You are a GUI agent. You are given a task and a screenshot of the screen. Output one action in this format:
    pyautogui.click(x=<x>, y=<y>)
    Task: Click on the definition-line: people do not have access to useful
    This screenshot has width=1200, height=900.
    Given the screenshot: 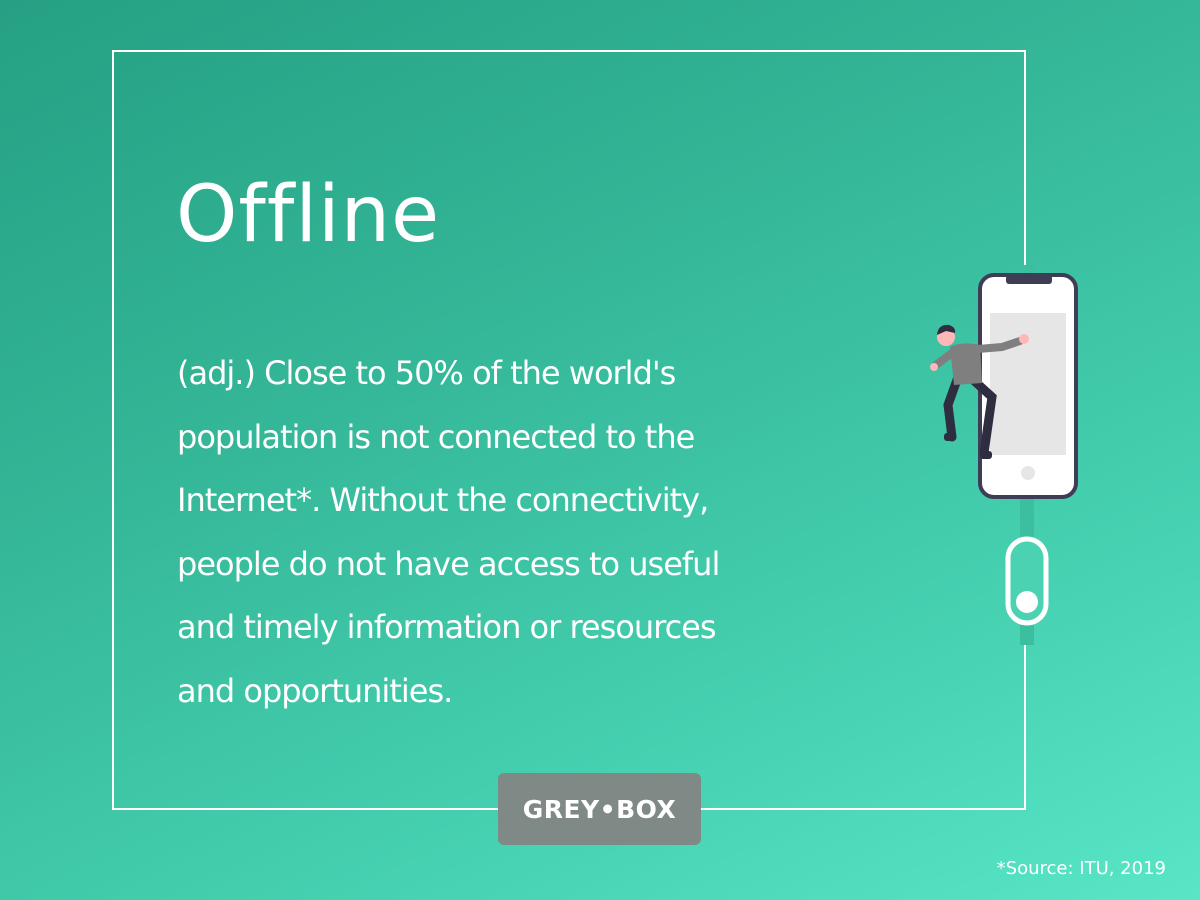 What is the action you would take?
    pyautogui.click(x=448, y=563)
    